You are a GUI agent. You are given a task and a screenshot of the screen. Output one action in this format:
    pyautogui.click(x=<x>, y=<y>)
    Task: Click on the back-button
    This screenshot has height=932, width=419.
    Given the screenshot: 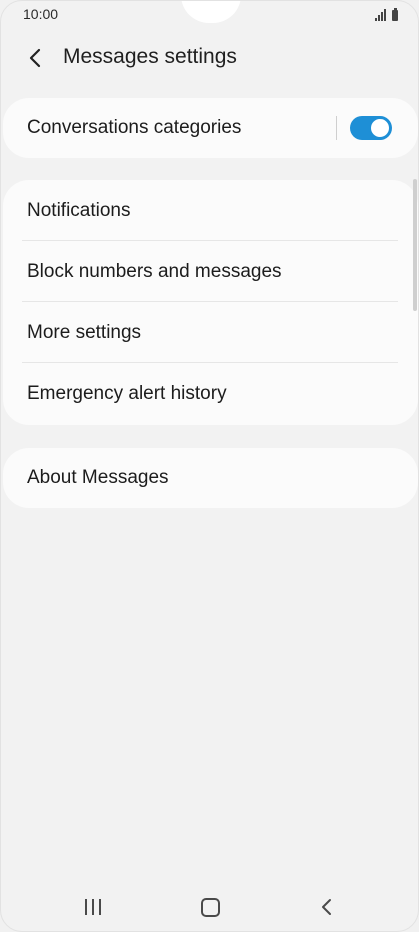 What is the action you would take?
    pyautogui.click(x=36, y=58)
    